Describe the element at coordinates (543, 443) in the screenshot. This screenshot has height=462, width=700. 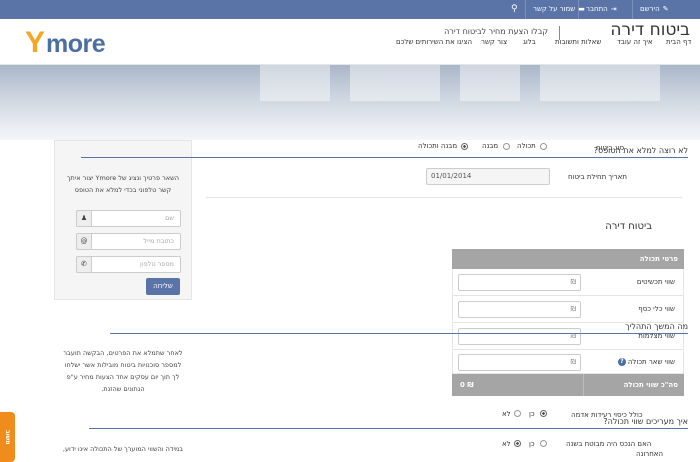
I see `insured-yes-radio` at that location.